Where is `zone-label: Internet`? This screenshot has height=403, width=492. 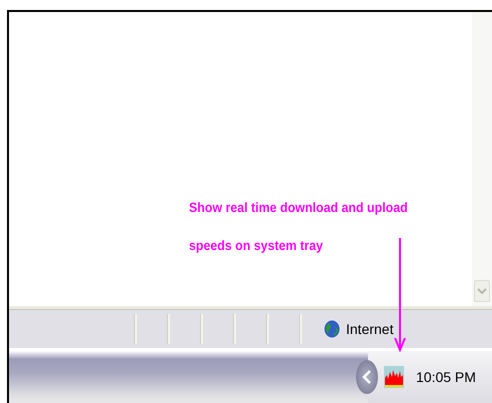
zone-label: Internet is located at coordinates (370, 329).